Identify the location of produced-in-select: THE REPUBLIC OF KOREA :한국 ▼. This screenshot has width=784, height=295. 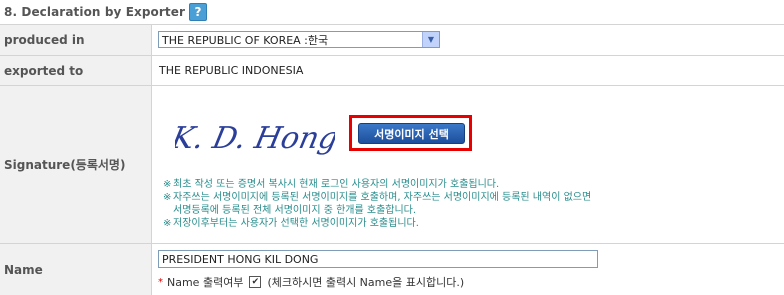
(299, 39).